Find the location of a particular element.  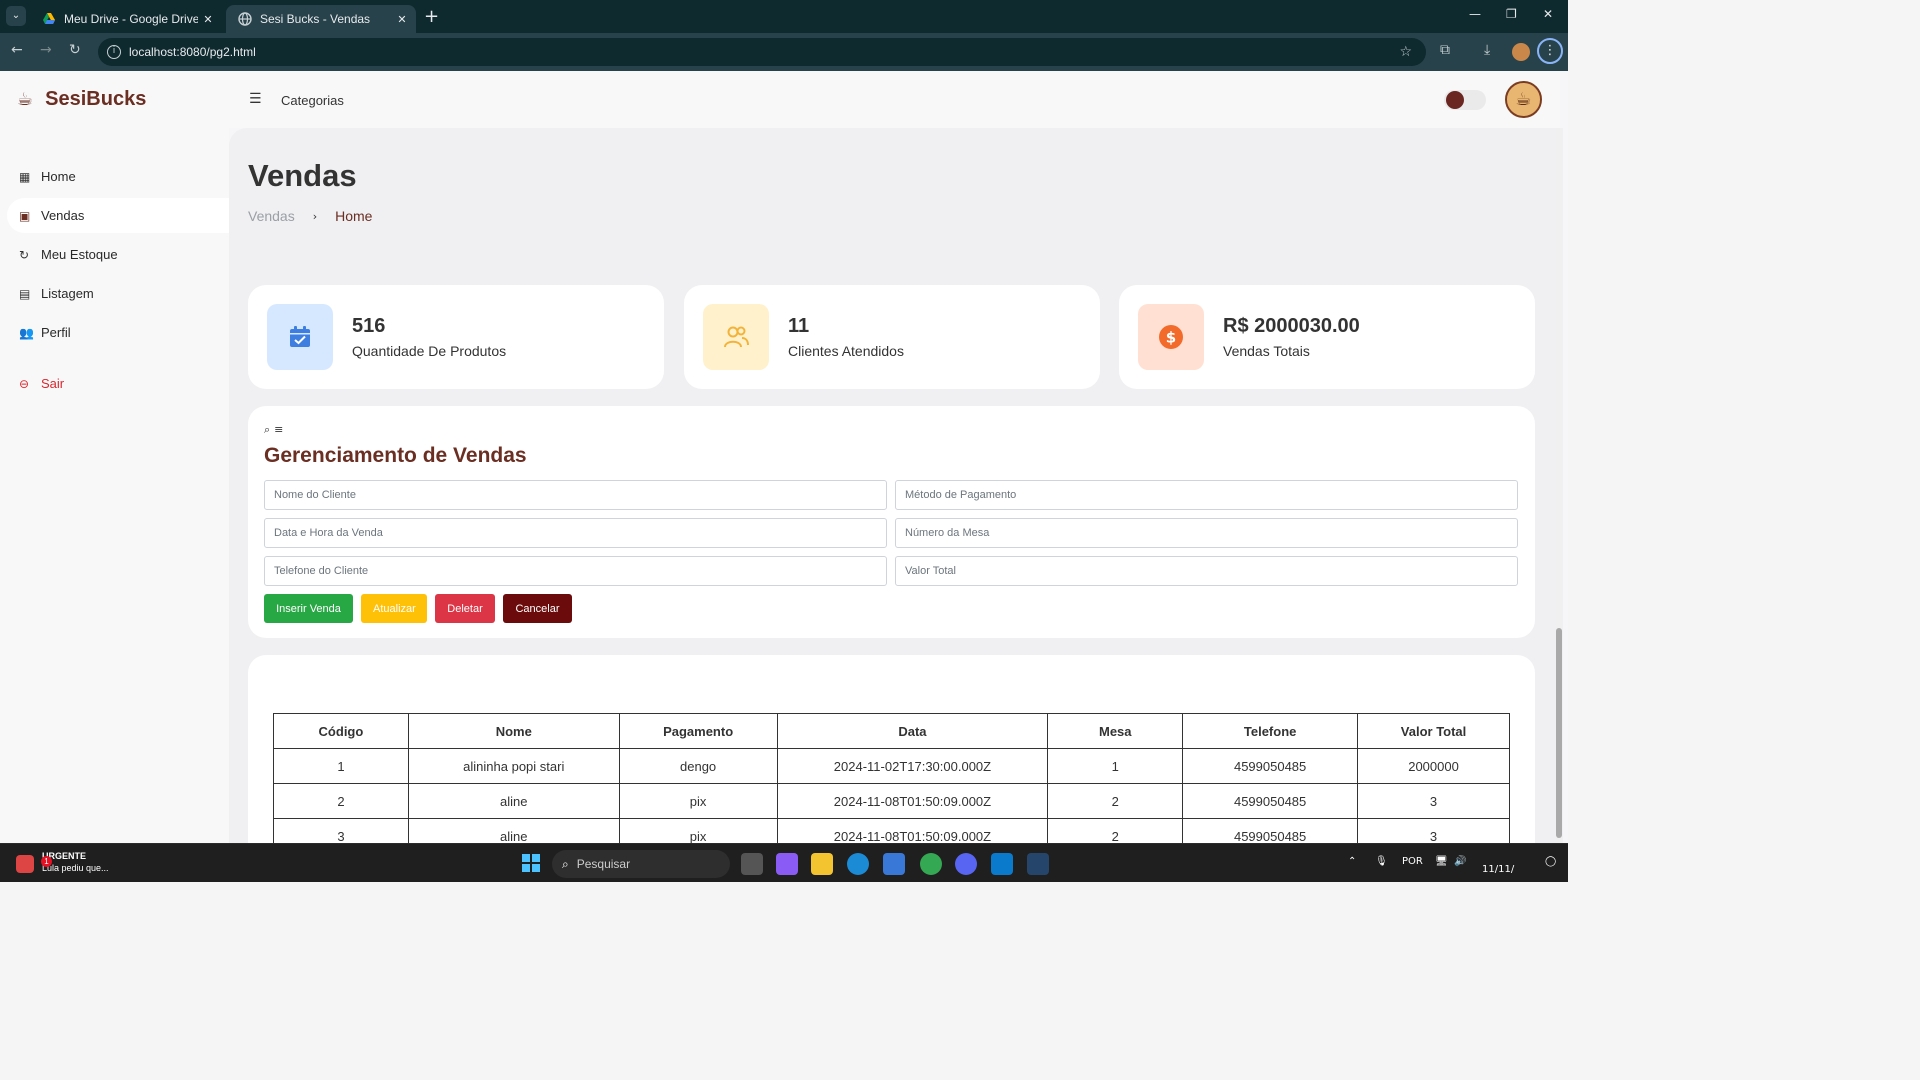

numero-mesa-input is located at coordinates (1206, 533).